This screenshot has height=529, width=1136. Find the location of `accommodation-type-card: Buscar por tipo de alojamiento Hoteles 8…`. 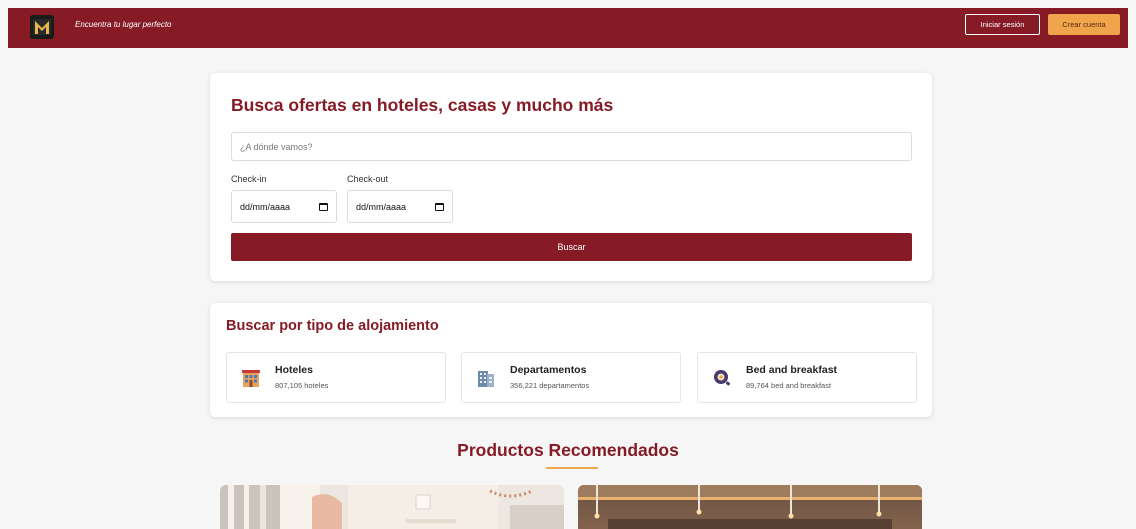

accommodation-type-card: Buscar por tipo de alojamiento Hoteles 8… is located at coordinates (571, 360).